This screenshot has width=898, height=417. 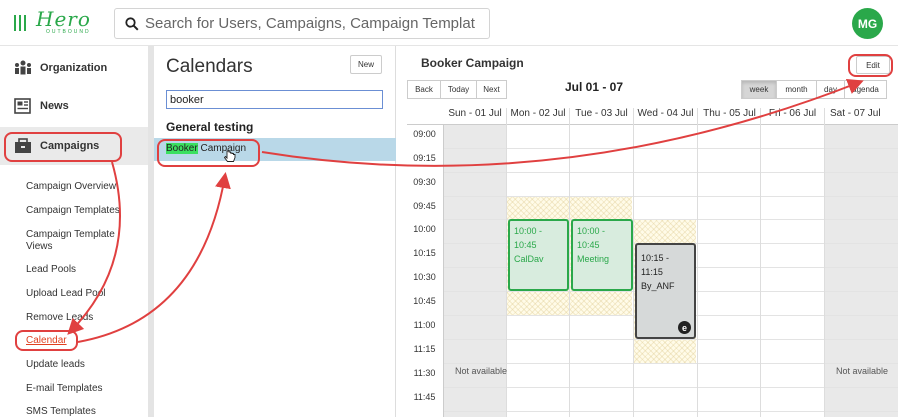 I want to click on nav-button-group: Back Today Next, so click(x=457, y=89).